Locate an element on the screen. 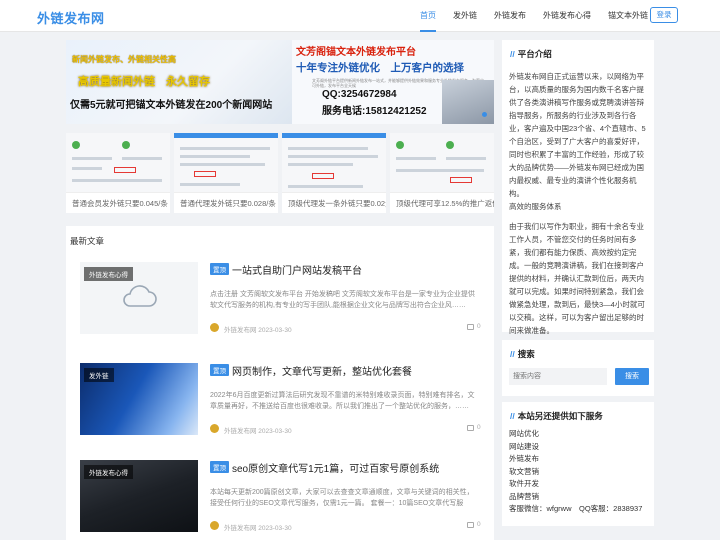 This screenshot has height=540, width=720. service-item: 网站建设 is located at coordinates (580, 447).